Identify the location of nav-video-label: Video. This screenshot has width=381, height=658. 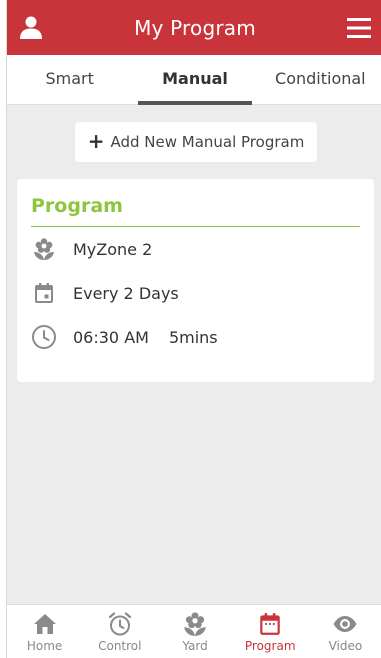
(345, 646).